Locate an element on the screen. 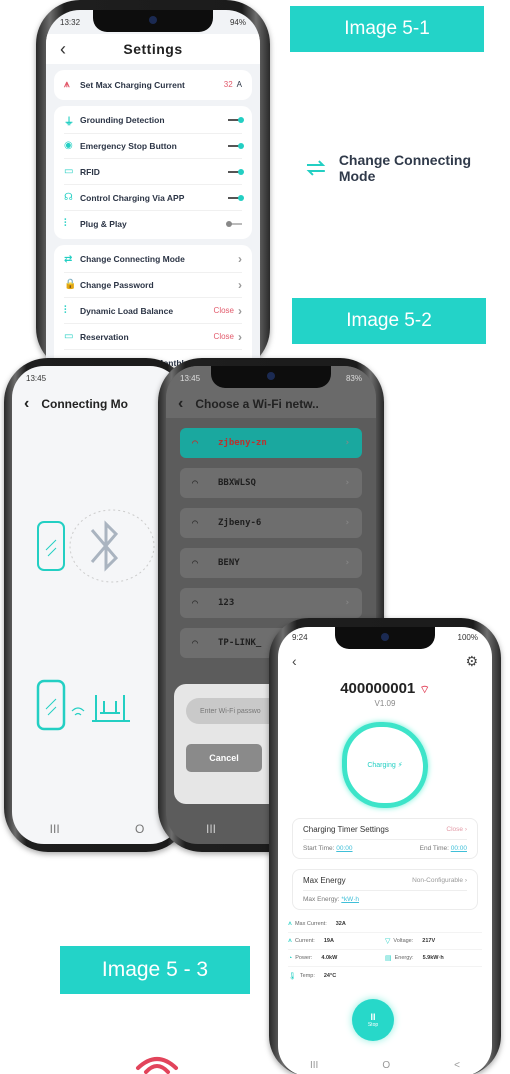 This screenshot has height=1074, width=510. camera is located at coordinates (385, 637).